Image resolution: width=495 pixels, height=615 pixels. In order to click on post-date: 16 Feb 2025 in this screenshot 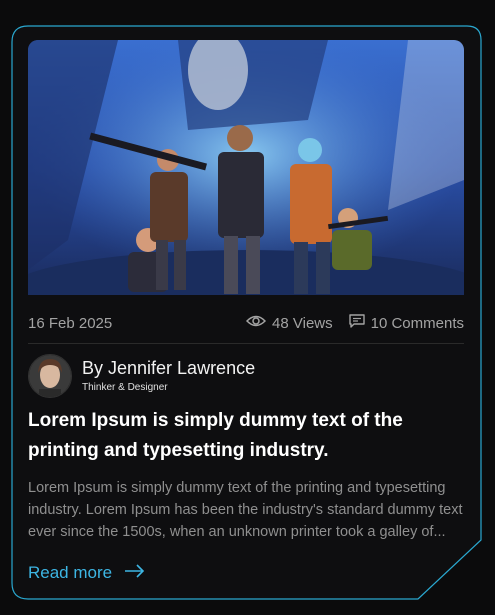, I will do `click(70, 323)`.